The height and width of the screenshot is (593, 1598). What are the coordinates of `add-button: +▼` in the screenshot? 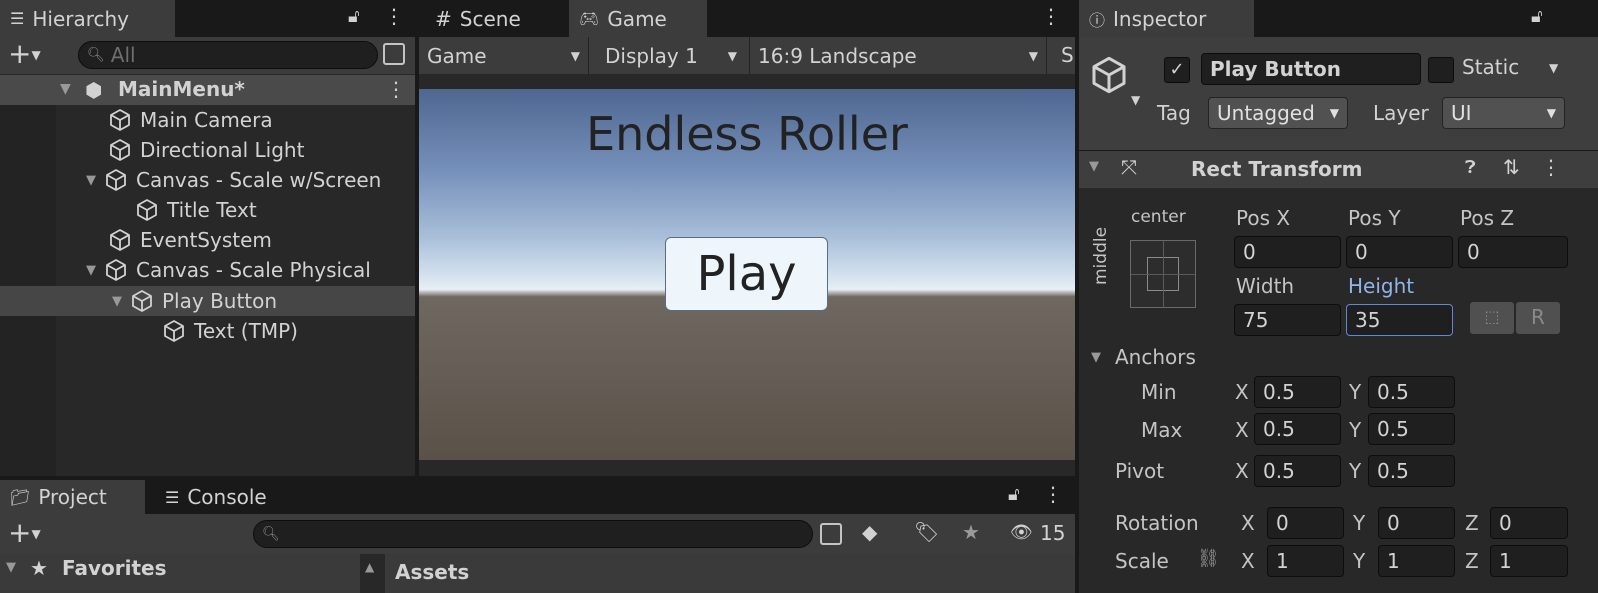 It's located at (24, 54).